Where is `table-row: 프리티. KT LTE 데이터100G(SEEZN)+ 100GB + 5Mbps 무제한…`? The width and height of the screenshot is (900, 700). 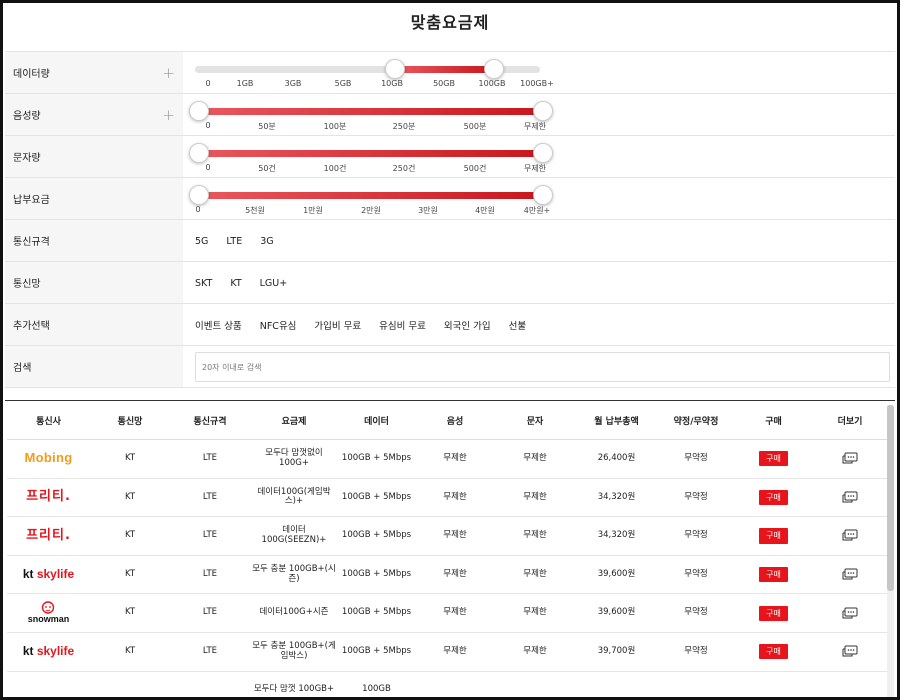
table-row: 프리티. KT LTE 데이터100G(SEEZN)+ 100GB + 5Mbps 무제한… is located at coordinates (447, 536).